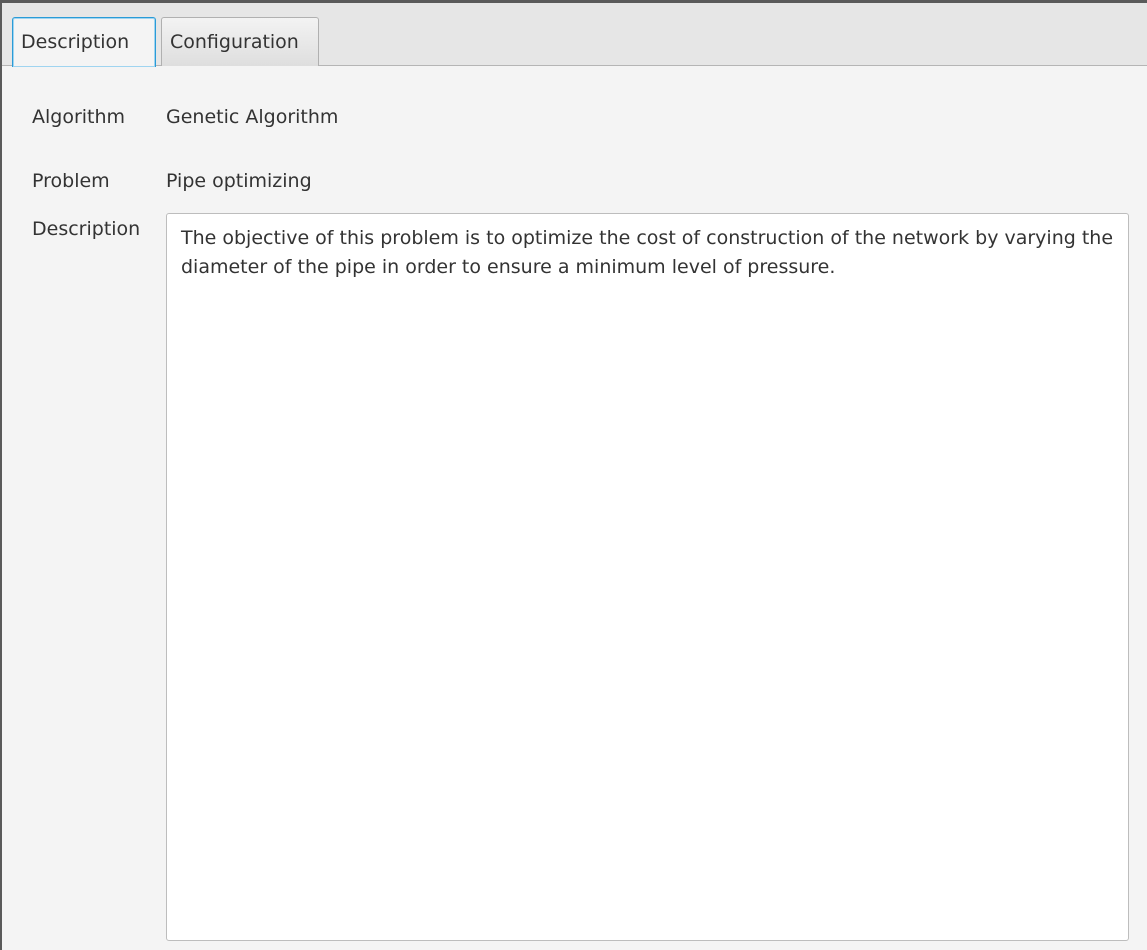 The height and width of the screenshot is (950, 1147). I want to click on tab-bar: Description Configuration, so click(574, 35).